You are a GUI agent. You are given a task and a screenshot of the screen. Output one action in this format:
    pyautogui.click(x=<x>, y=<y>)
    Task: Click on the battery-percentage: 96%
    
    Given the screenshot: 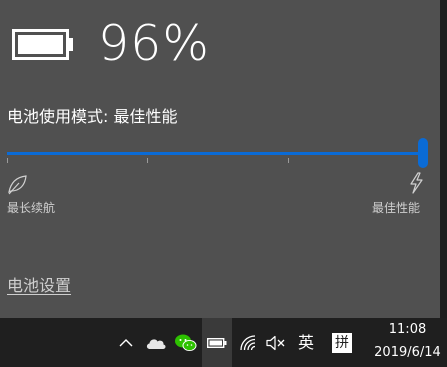 What is the action you would take?
    pyautogui.click(x=154, y=43)
    